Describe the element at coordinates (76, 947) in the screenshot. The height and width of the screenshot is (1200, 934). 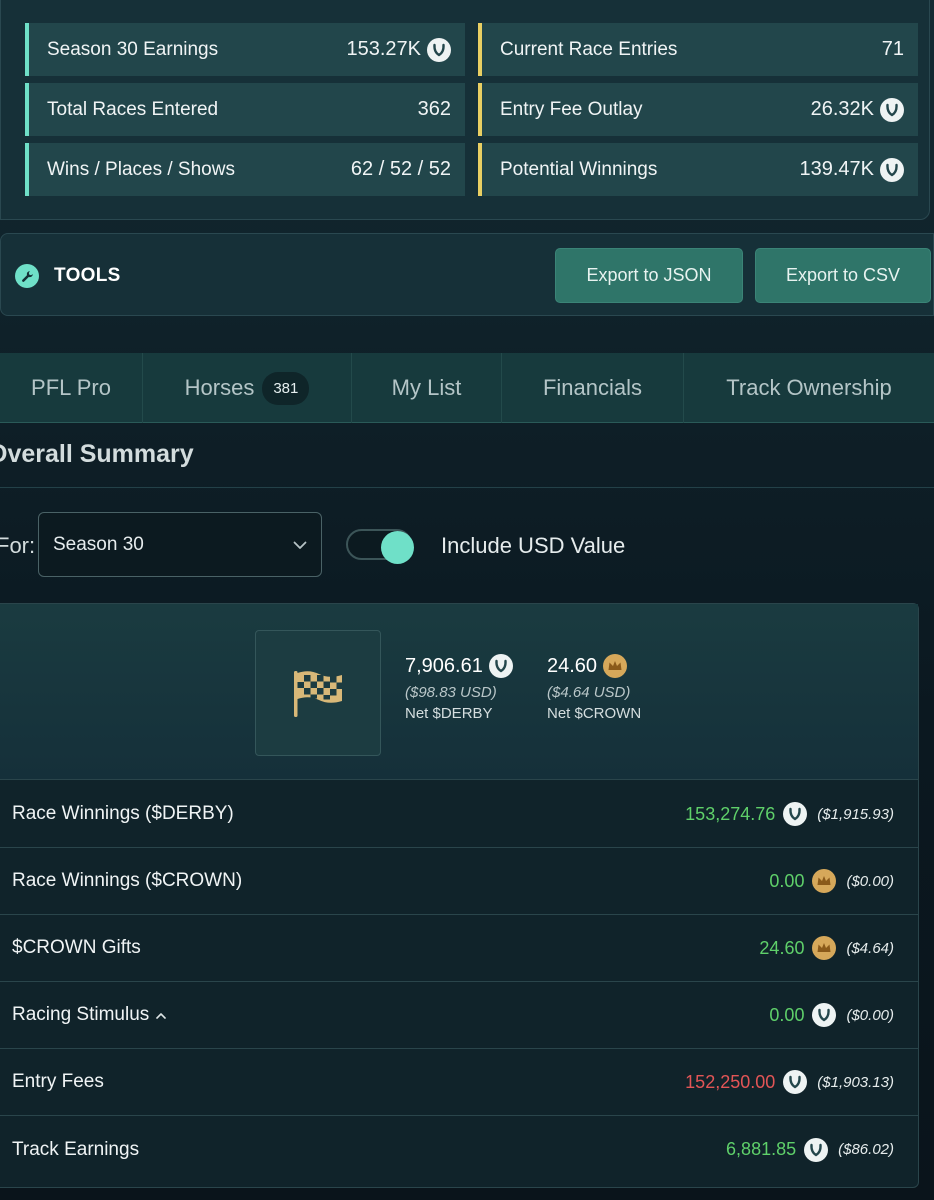
I see `row-label: $CROWN Gifts` at that location.